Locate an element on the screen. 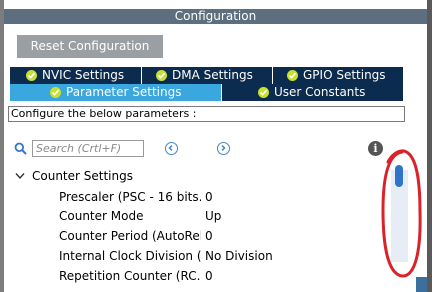 The image size is (432, 292). tab-dma-settings: DMA Settings is located at coordinates (207, 75).